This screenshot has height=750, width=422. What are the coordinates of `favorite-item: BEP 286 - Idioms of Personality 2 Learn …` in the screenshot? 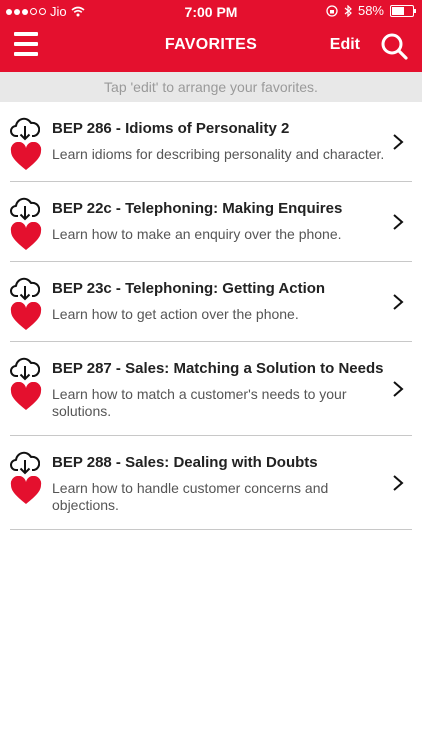 It's located at (211, 142).